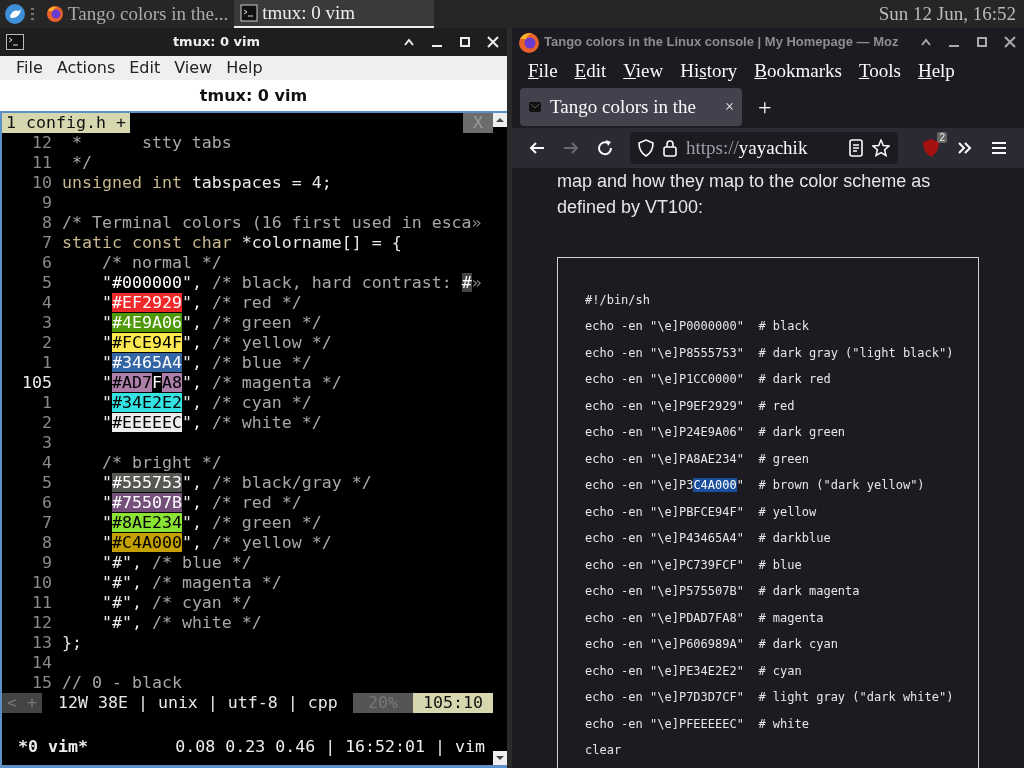 Image resolution: width=1024 pixels, height=768 pixels. I want to click on star-icon, so click(881, 148).